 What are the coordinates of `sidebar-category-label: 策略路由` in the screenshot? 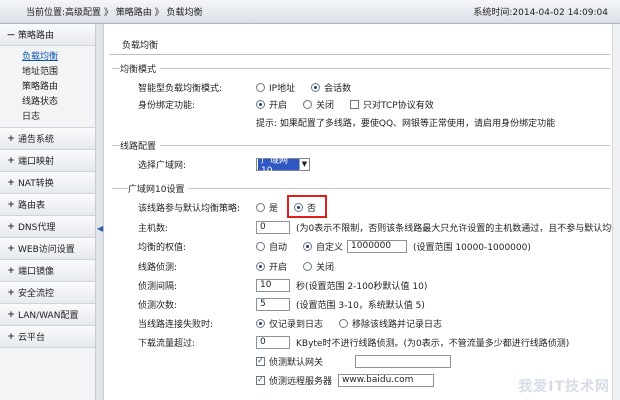 It's located at (36, 36).